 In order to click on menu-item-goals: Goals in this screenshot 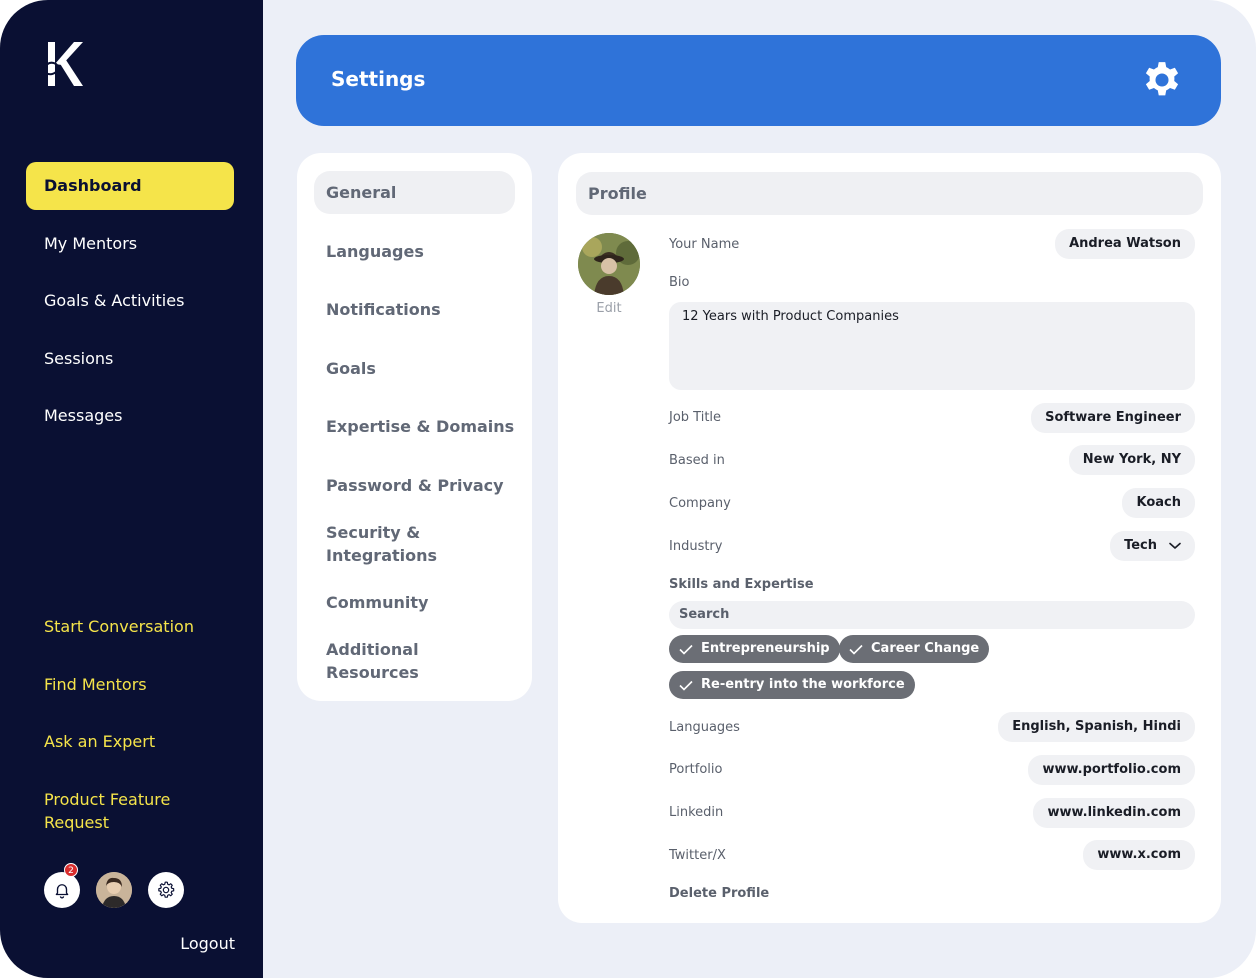, I will do `click(414, 368)`.